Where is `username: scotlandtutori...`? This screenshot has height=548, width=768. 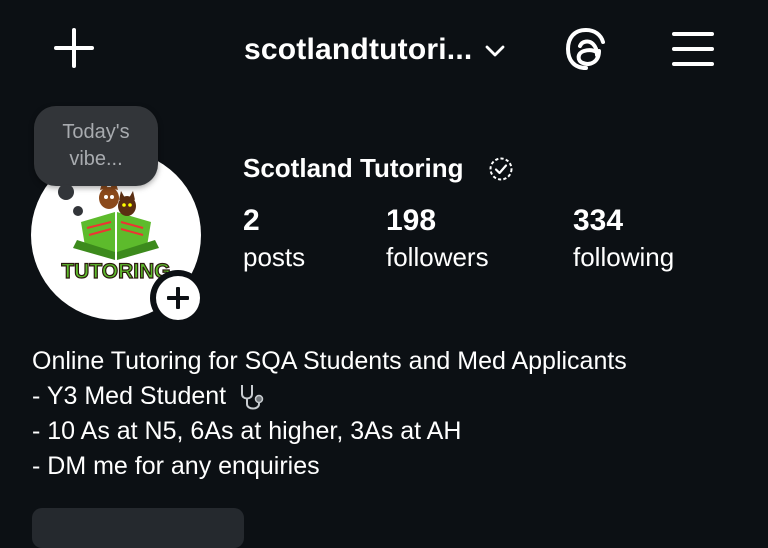 username: scotlandtutori... is located at coordinates (358, 49).